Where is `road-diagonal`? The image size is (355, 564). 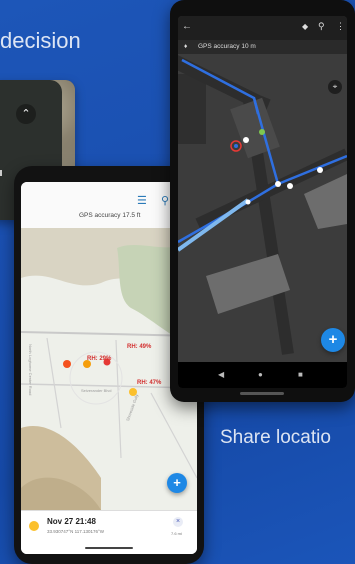
road-diagonal is located at coordinates (173, 435).